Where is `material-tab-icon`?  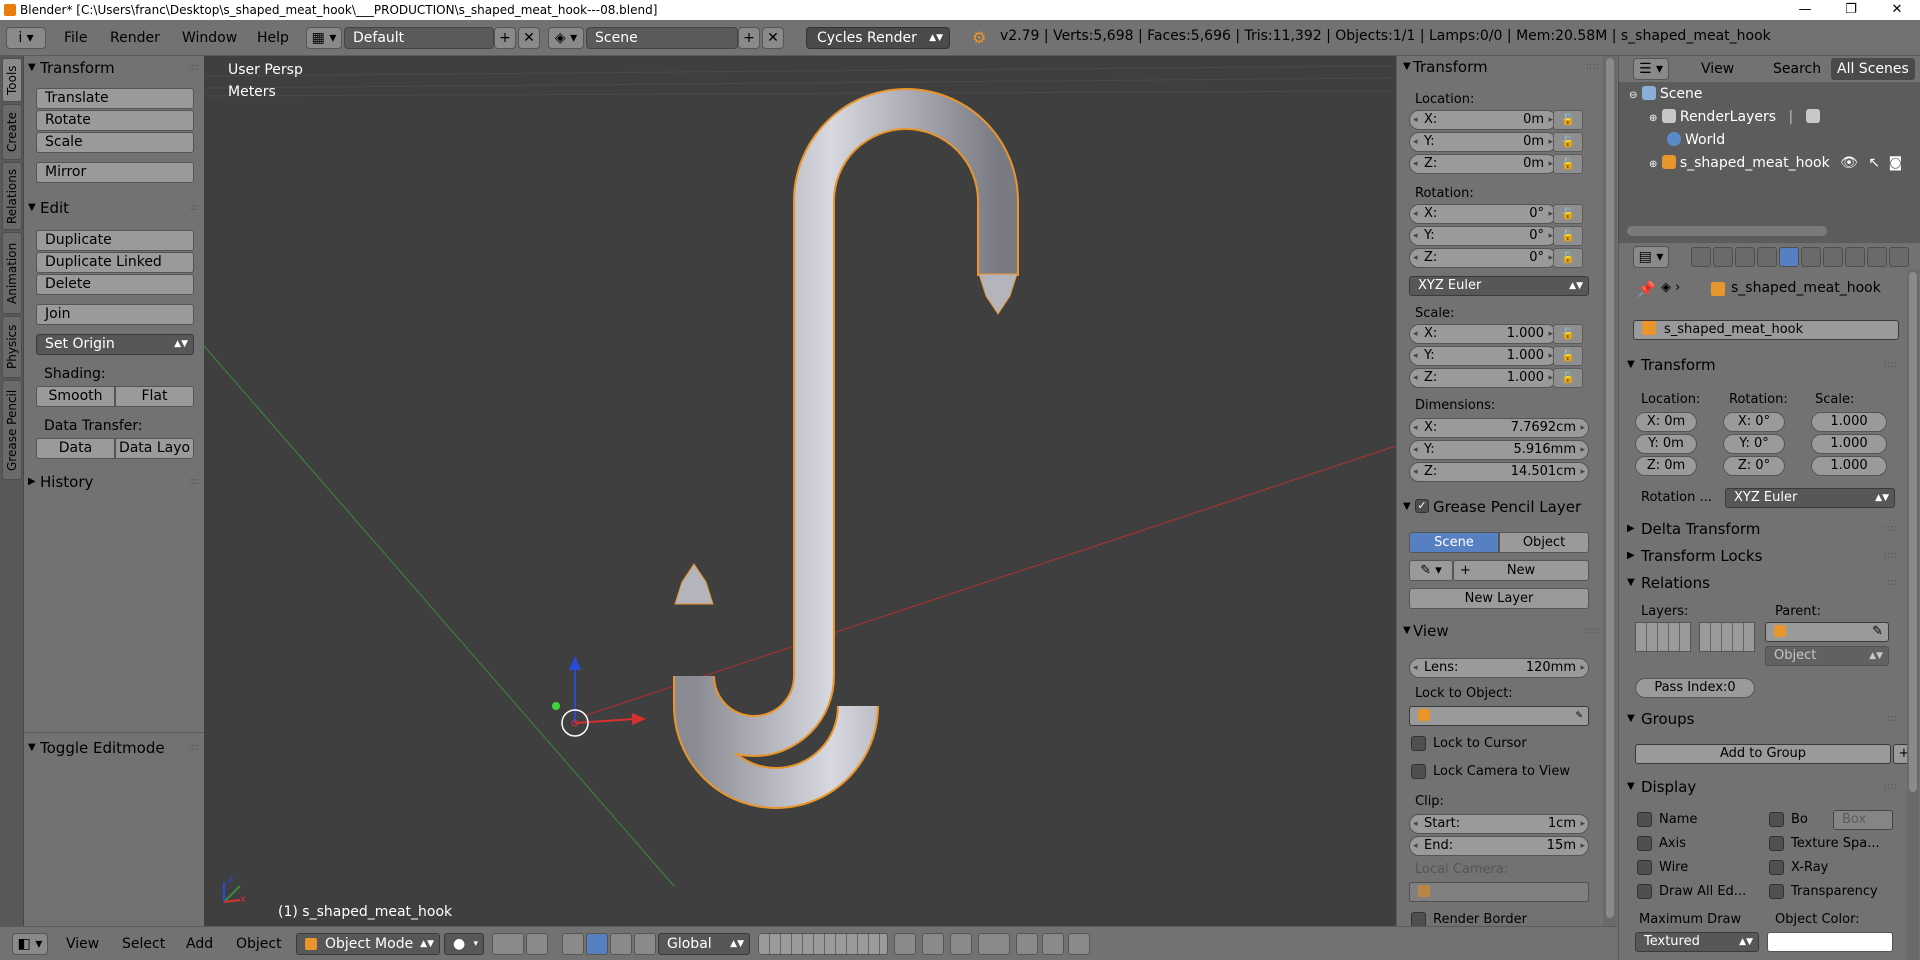
material-tab-icon is located at coordinates (1877, 257).